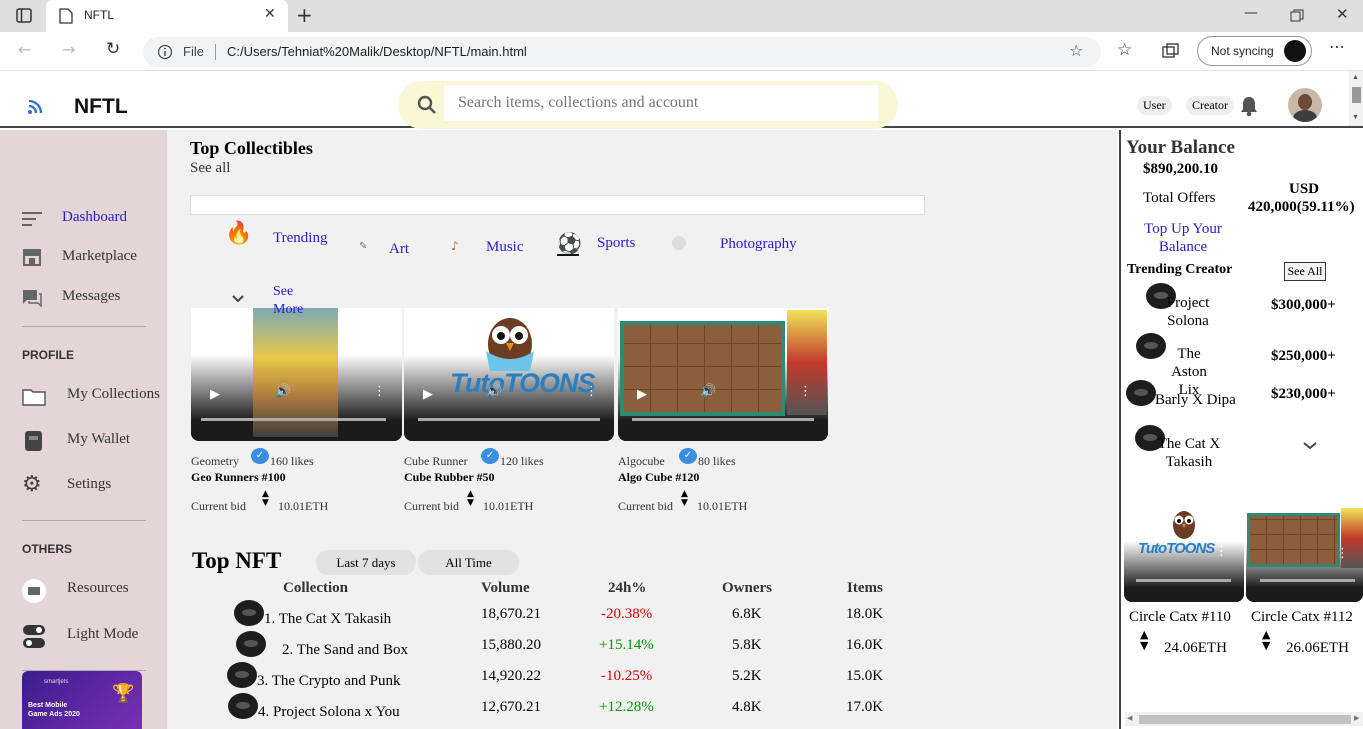 The width and height of the screenshot is (1363, 729). Describe the element at coordinates (1154, 105) in the screenshot. I see `user-toggle: User` at that location.